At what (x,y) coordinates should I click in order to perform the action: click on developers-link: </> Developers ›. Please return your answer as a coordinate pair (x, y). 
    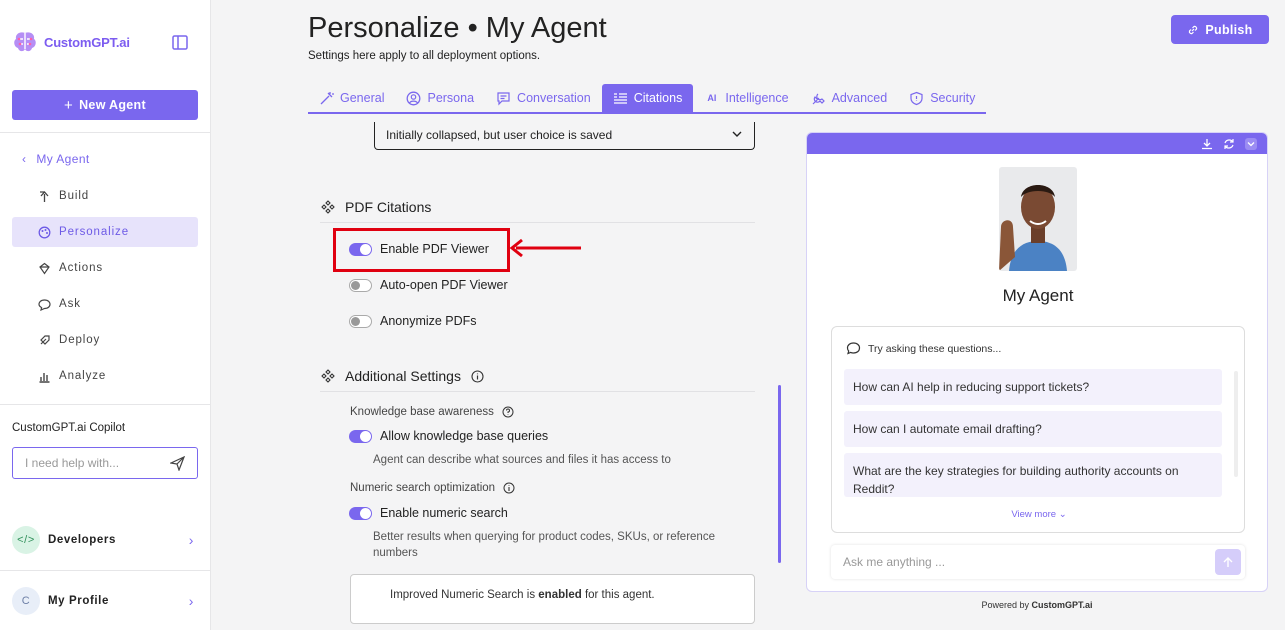
    Looking at the image, I should click on (105, 540).